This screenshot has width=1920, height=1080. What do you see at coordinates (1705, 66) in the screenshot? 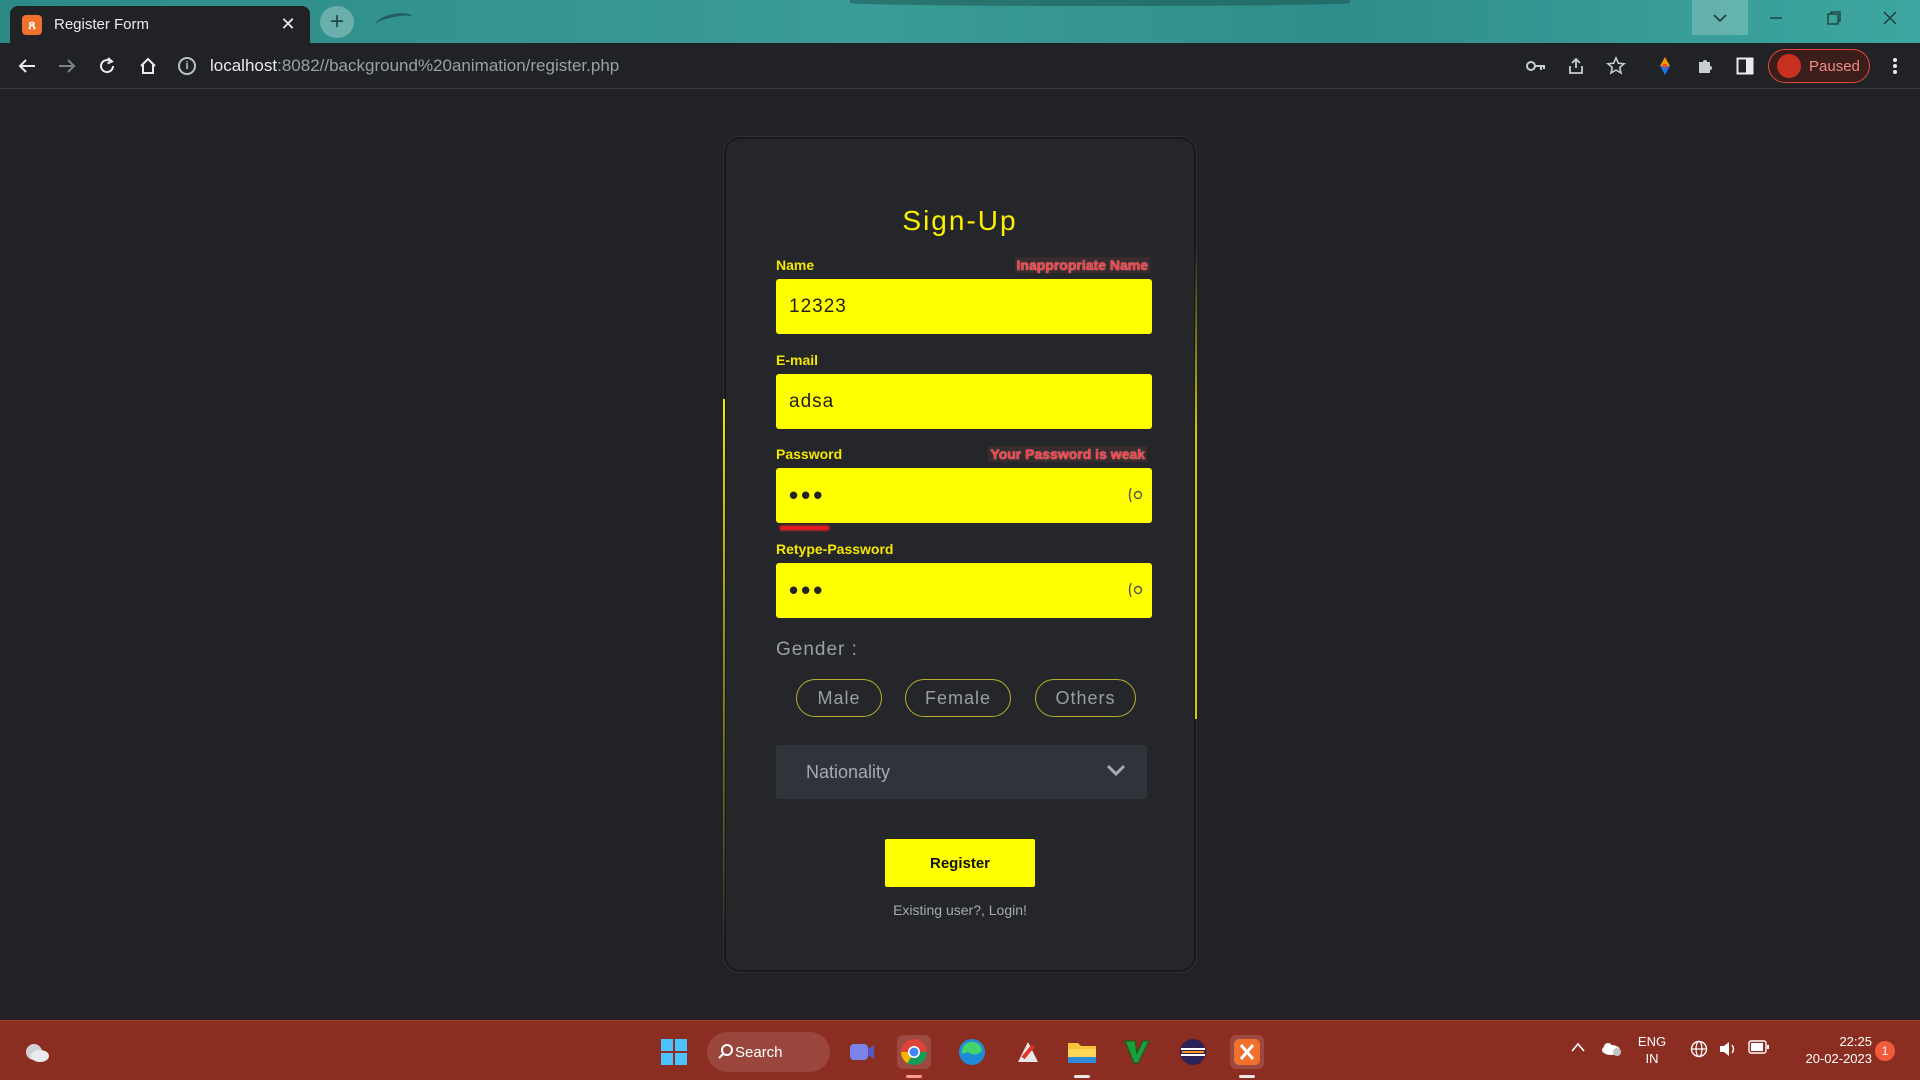
I see `extensions-puzzle-icon` at bounding box center [1705, 66].